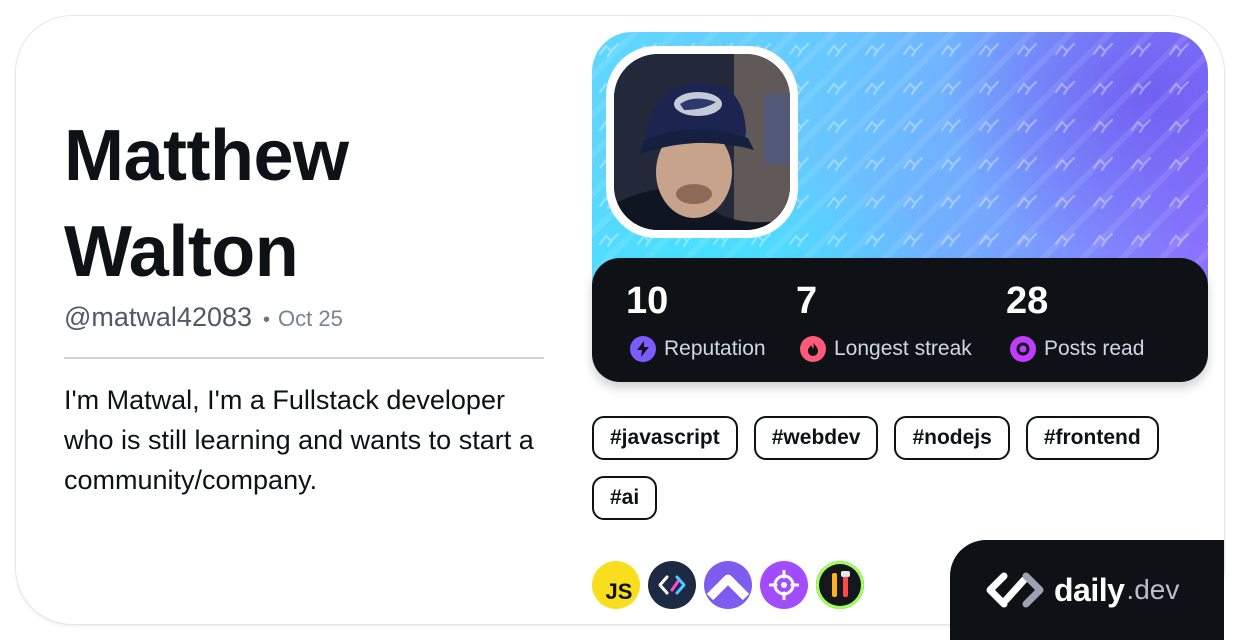  I want to click on squad-list: JS, so click(728, 585).